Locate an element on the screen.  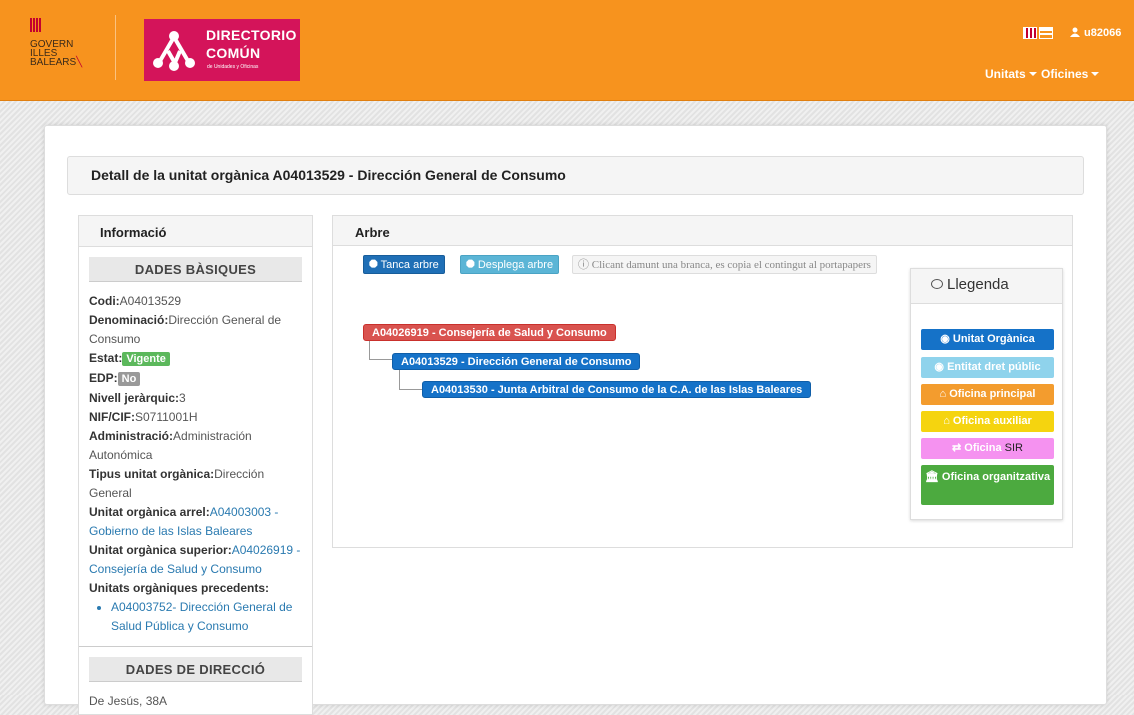
field-codi: Codi:A04013529 is located at coordinates (195, 301).